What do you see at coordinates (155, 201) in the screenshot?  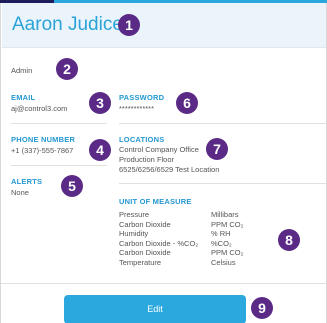 I see `unit-of-measure-label: UNIT OF MEASURE` at bounding box center [155, 201].